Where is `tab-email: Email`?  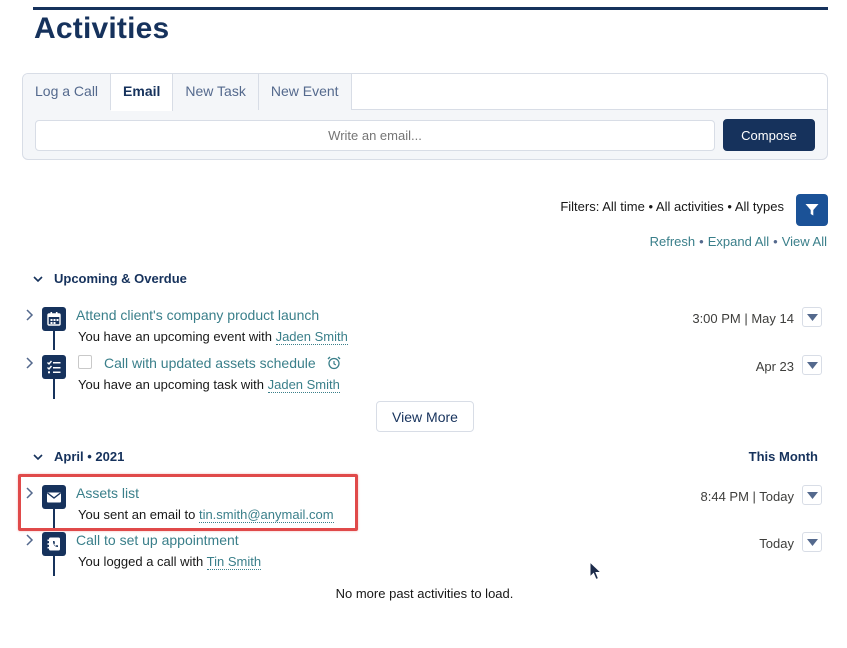 tab-email: Email is located at coordinates (142, 92).